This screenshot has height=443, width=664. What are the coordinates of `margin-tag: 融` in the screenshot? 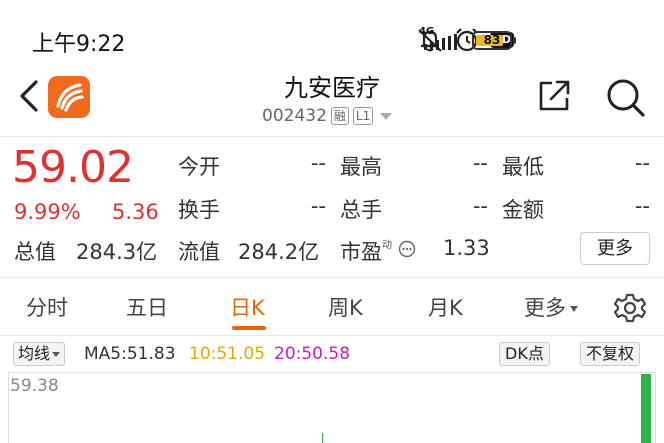 It's located at (339, 116).